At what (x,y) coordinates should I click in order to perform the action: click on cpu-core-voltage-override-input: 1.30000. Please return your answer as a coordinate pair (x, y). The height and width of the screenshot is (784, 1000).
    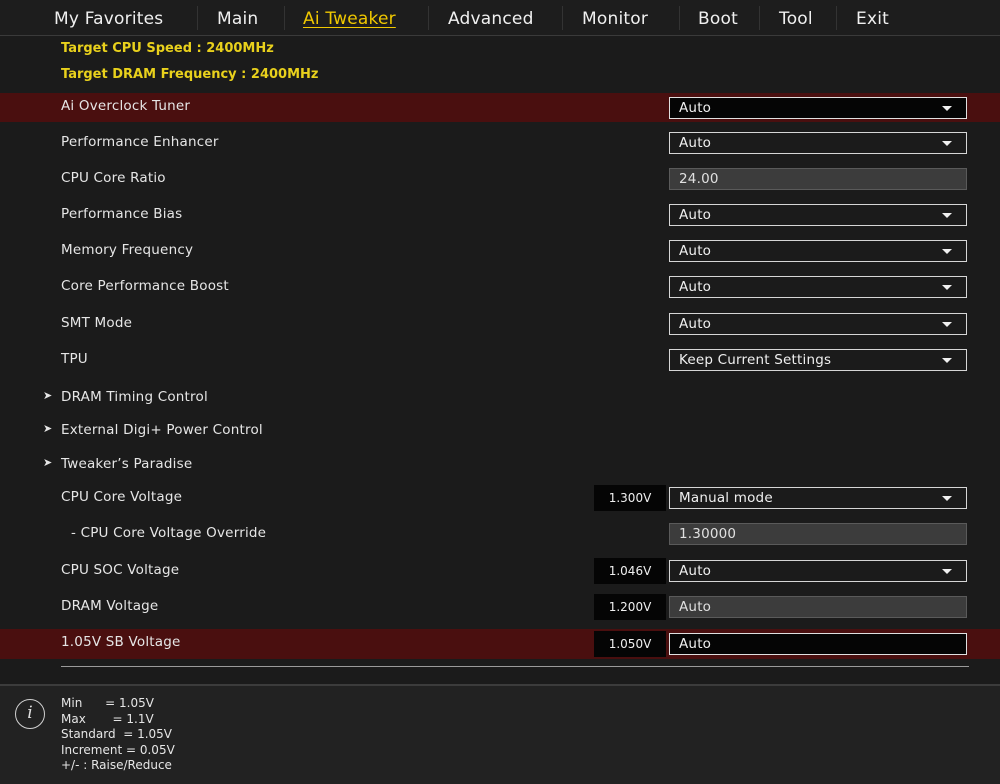
    Looking at the image, I should click on (818, 534).